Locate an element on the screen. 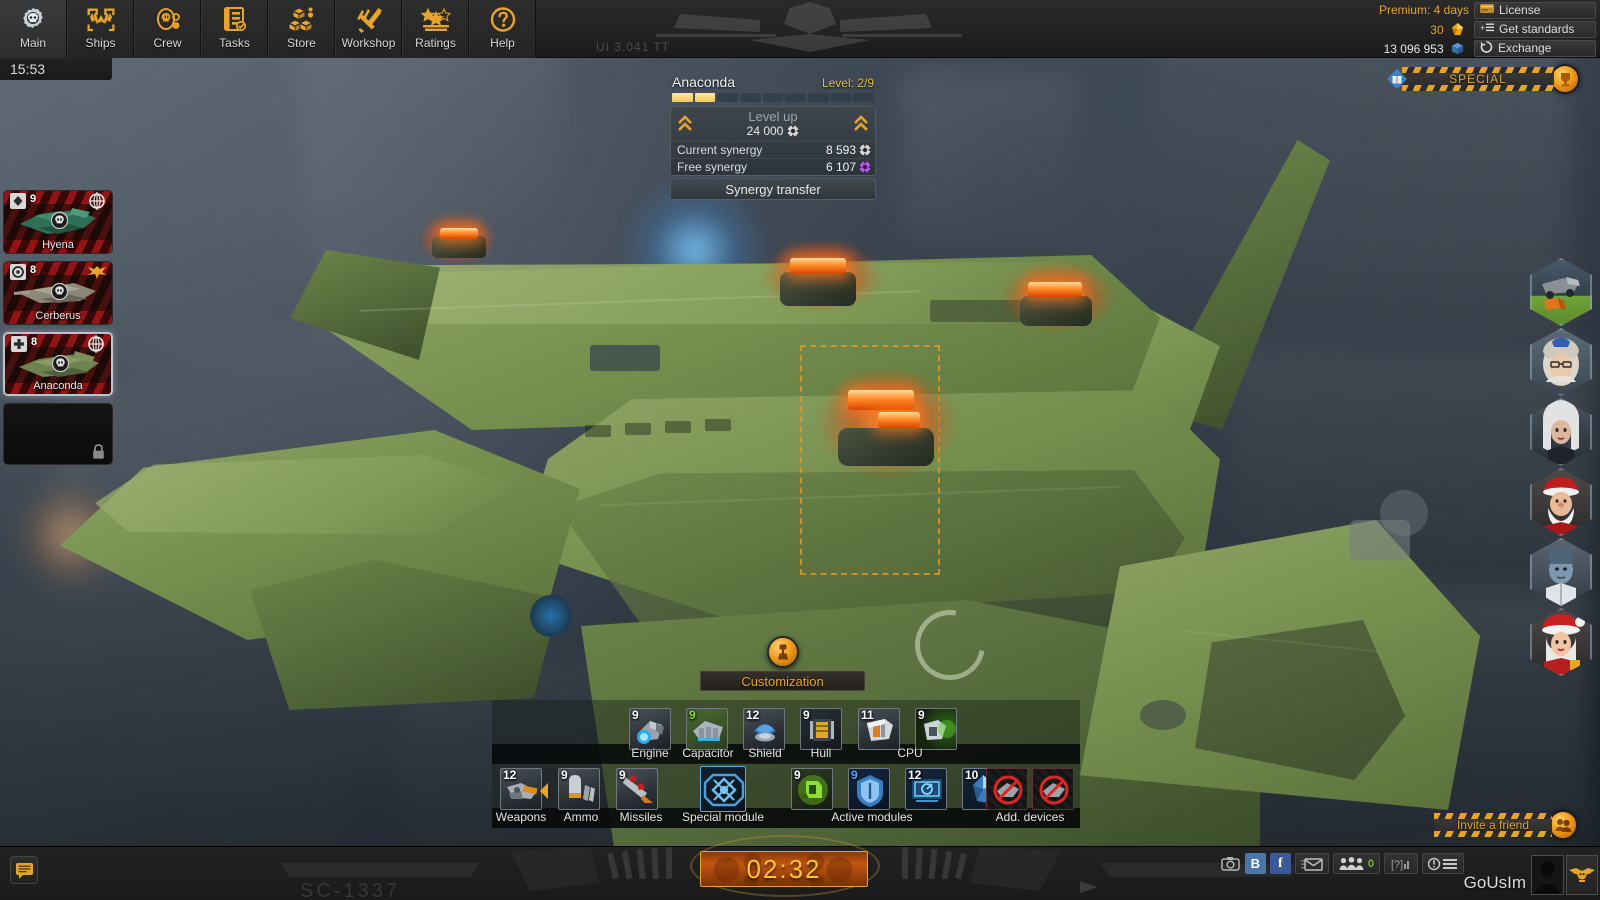 The height and width of the screenshot is (900, 1600). mail-button is located at coordinates (1311, 863).